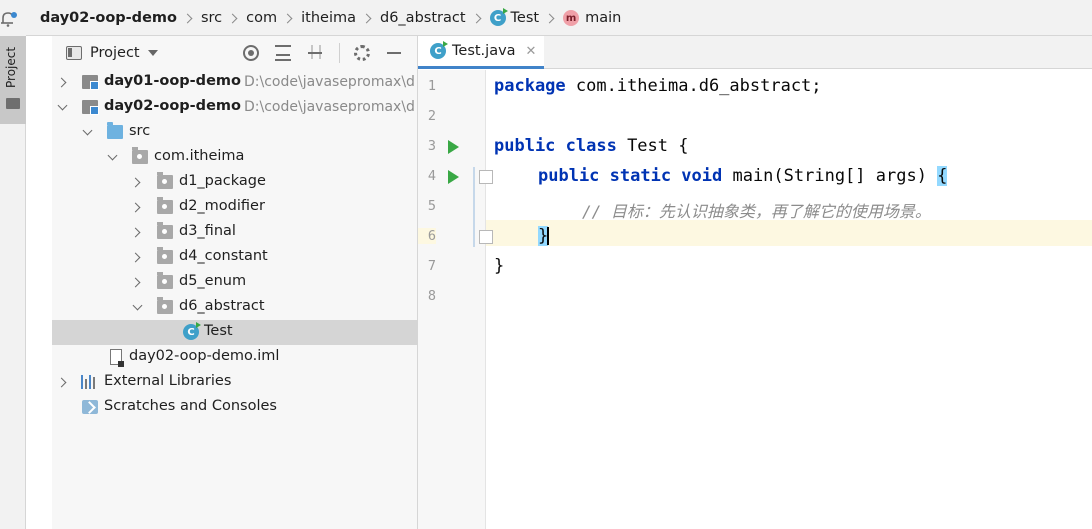 The height and width of the screenshot is (529, 1092). What do you see at coordinates (235, 332) in the screenshot?
I see `tree-item-test: C Test` at bounding box center [235, 332].